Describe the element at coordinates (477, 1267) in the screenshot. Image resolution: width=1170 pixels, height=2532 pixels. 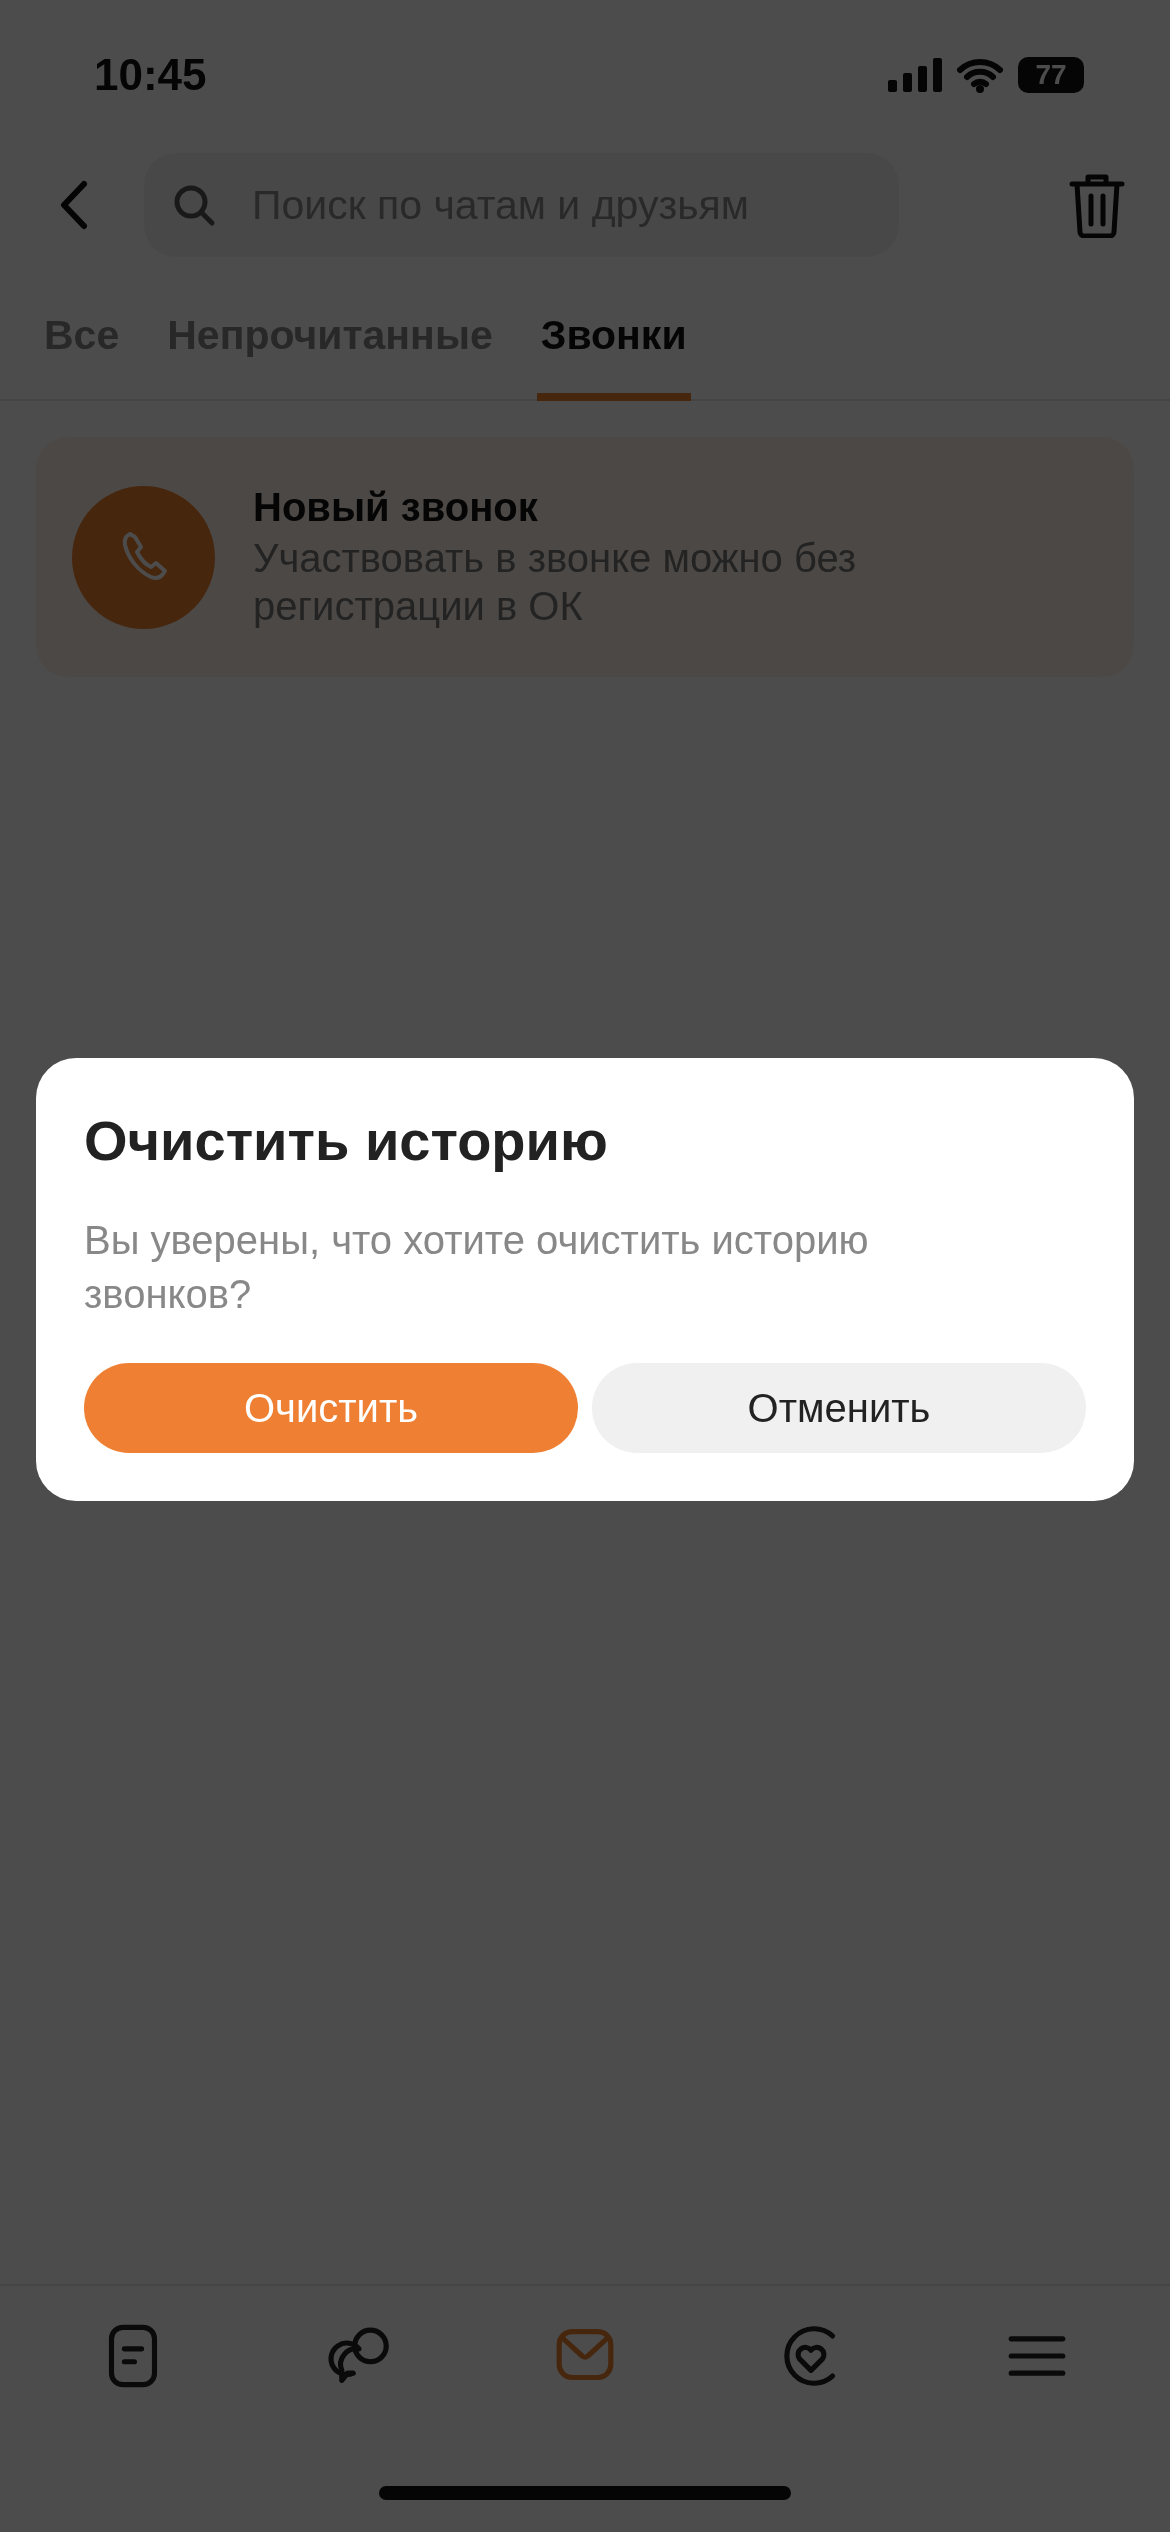
I see `dialog-message: Вы уверены, что хотите очистить историю звонков?` at that location.